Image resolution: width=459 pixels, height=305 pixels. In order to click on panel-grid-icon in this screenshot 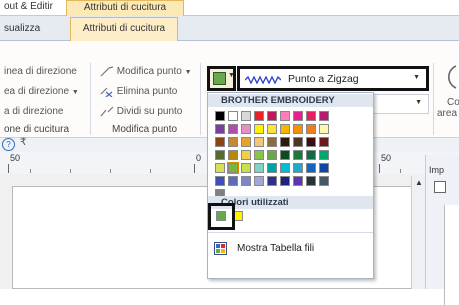, I will do `click(440, 187)`.